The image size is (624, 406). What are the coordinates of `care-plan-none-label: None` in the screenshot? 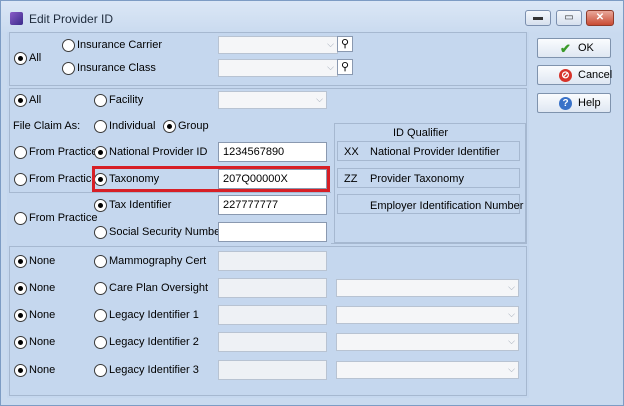 It's located at (42, 288).